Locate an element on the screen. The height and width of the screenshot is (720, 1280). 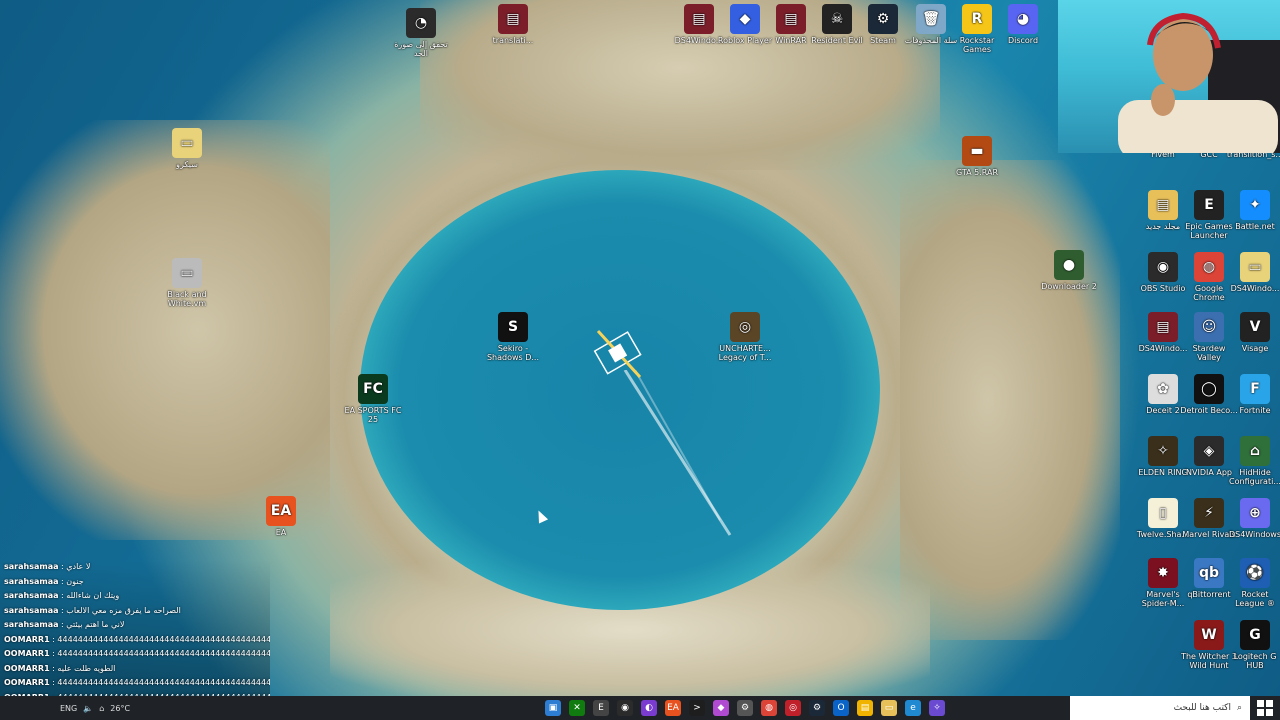
taskbar-epic-icon: E is located at coordinates (601, 708).